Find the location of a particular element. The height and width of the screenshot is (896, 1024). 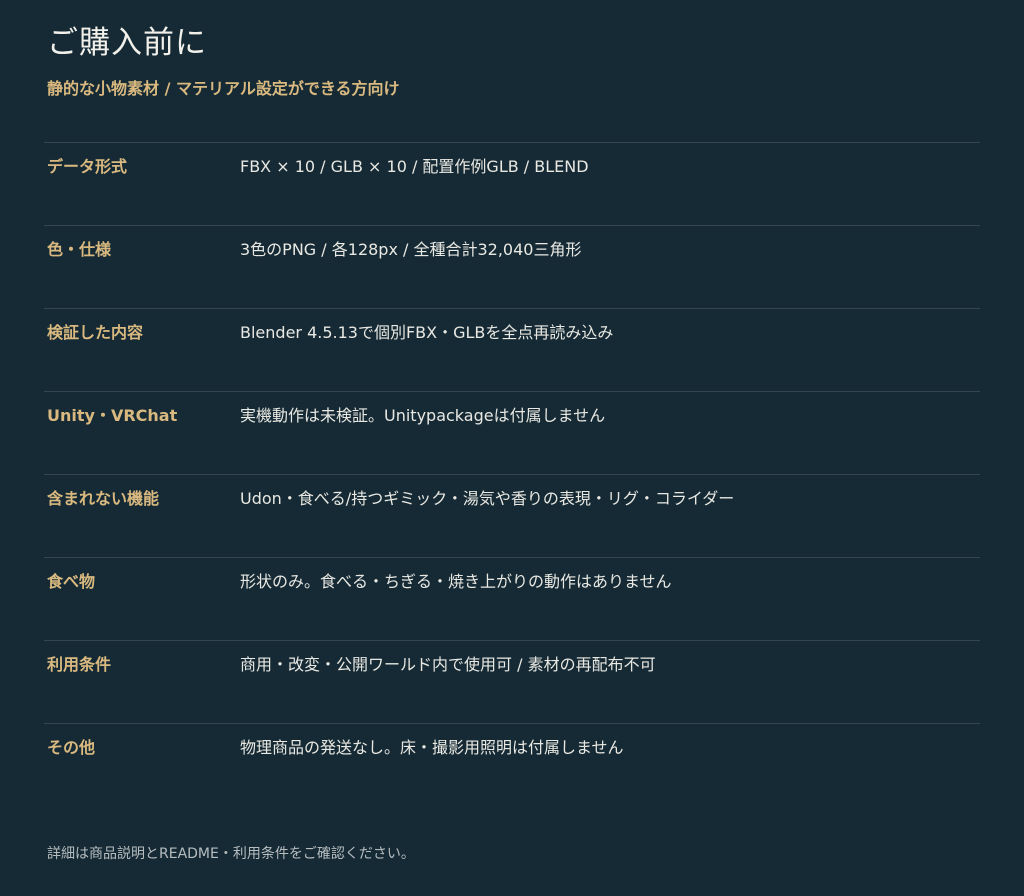

spec-label: 含まれない機能 is located at coordinates (103, 498).